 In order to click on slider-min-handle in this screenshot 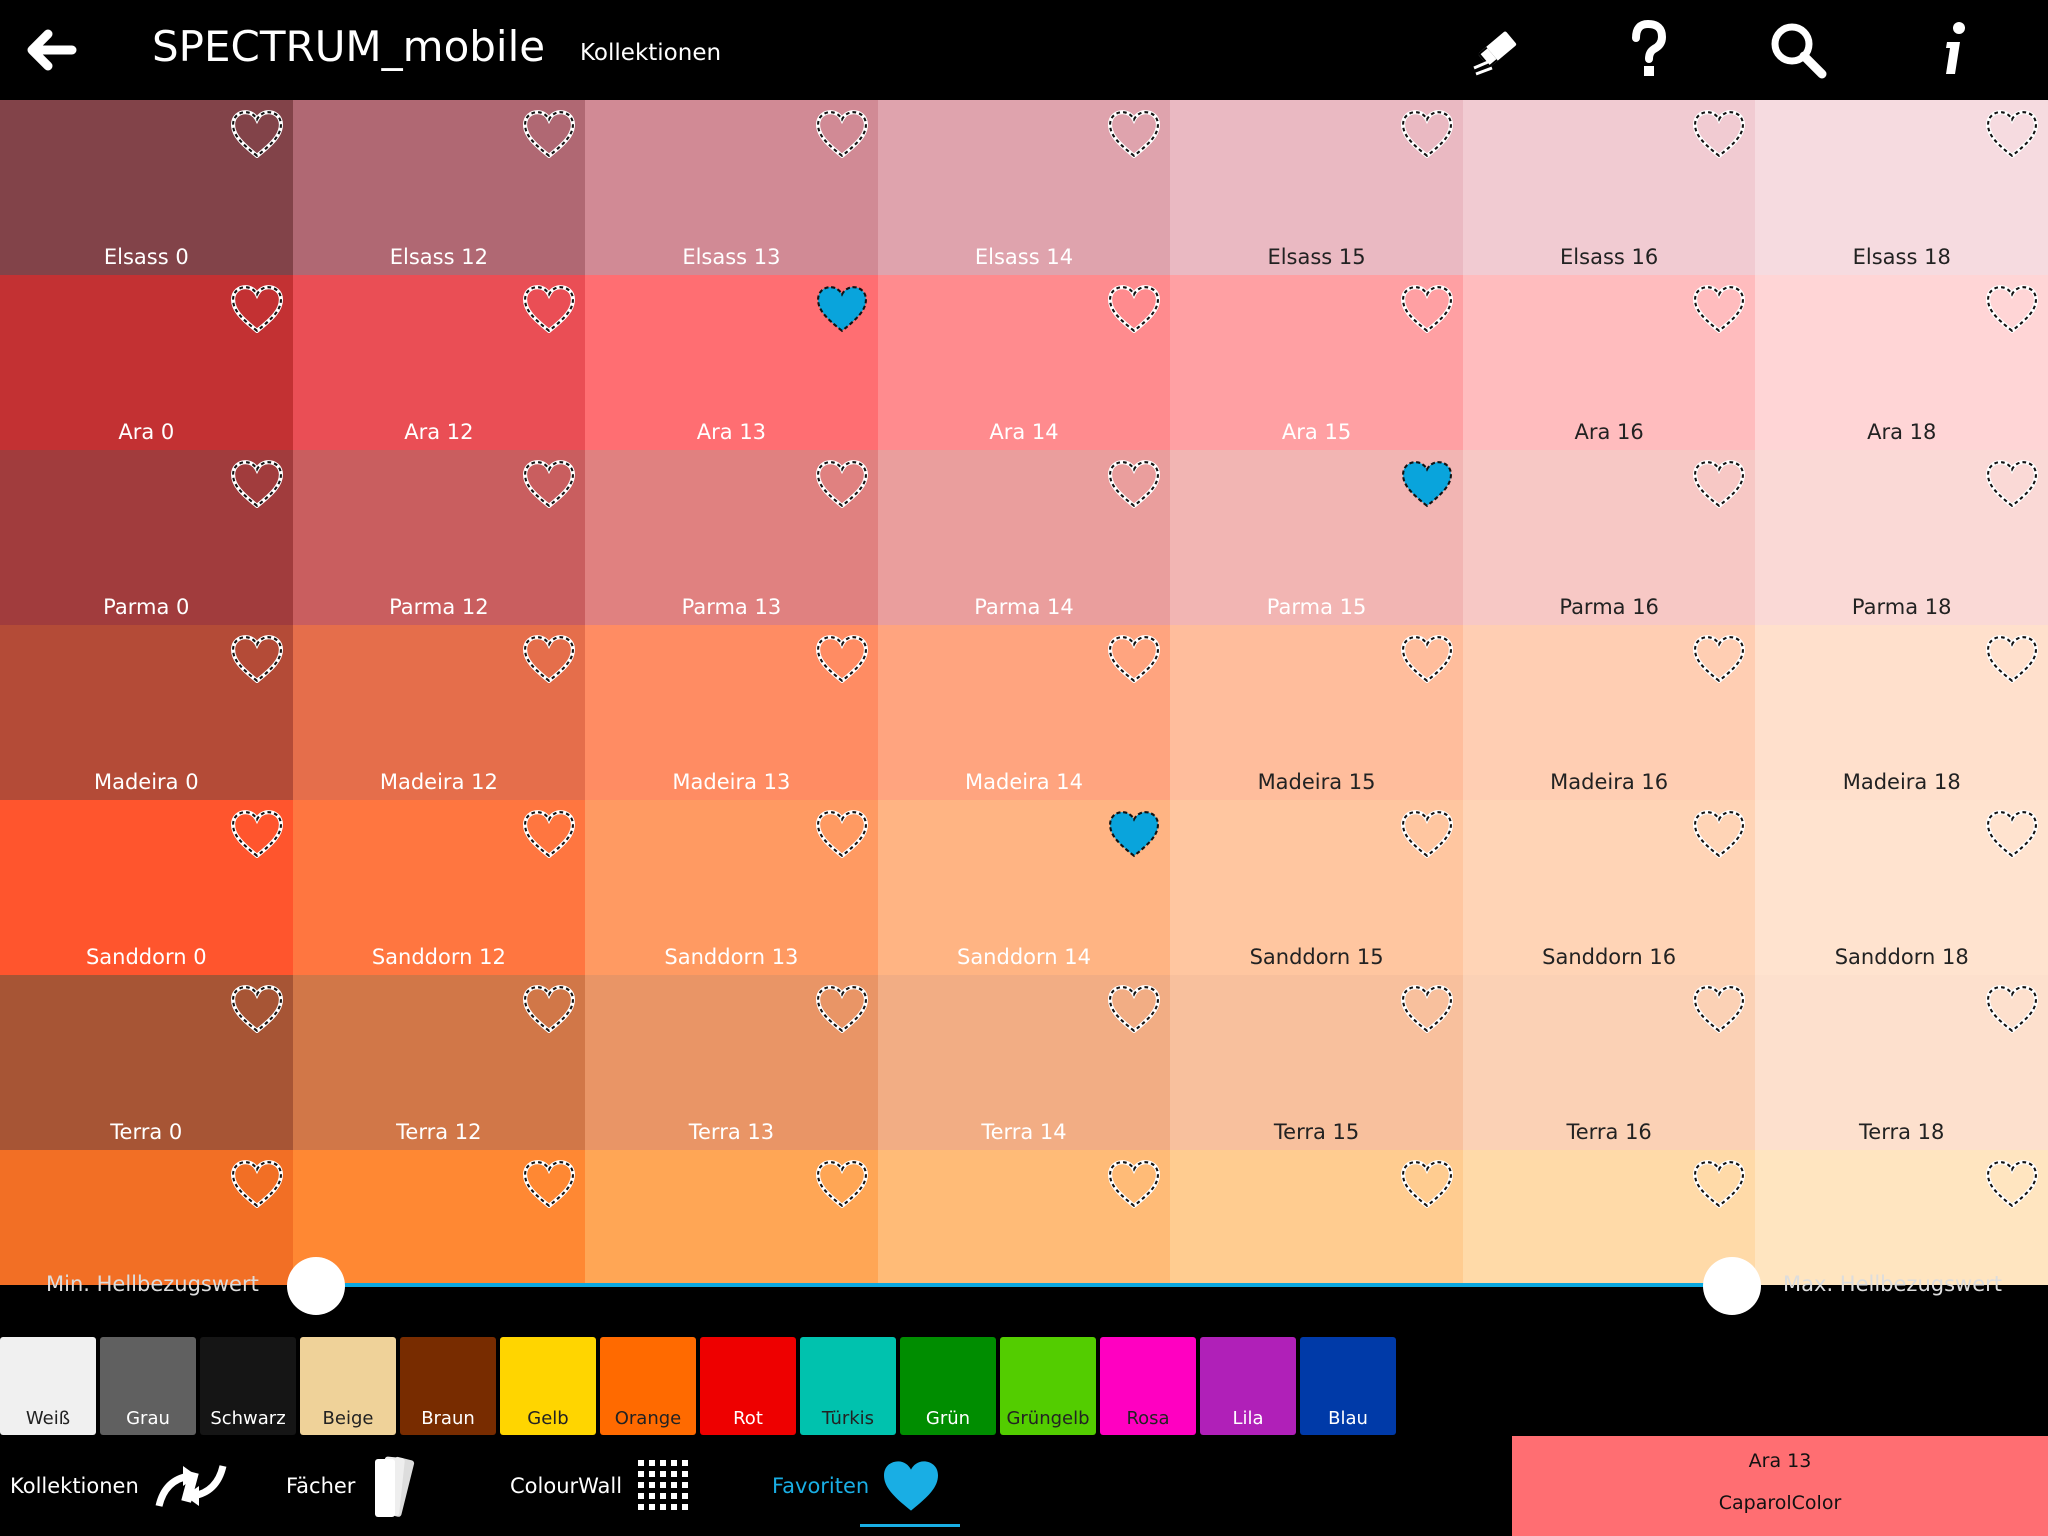, I will do `click(316, 1286)`.